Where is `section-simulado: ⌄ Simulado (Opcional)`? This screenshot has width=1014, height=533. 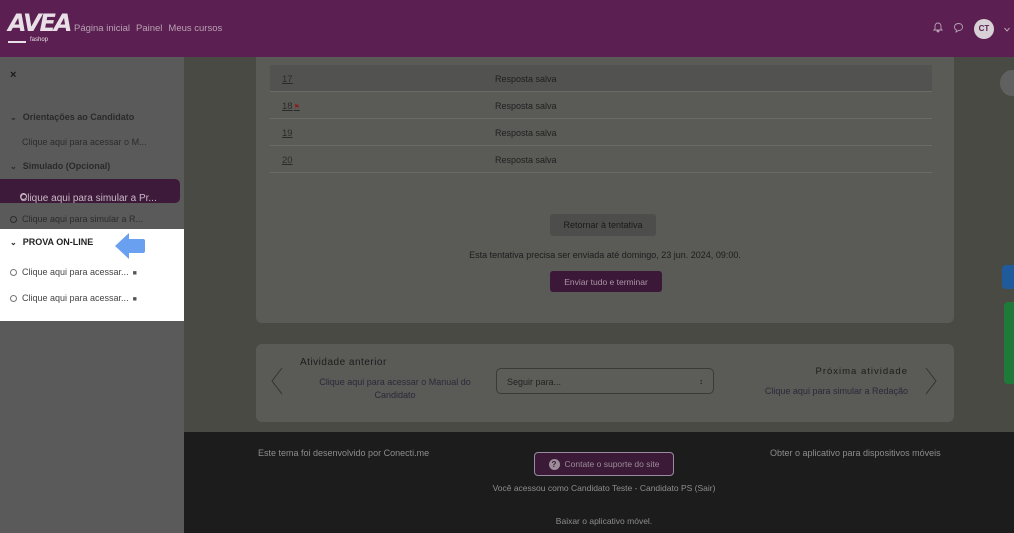 section-simulado: ⌄ Simulado (Opcional) is located at coordinates (60, 166).